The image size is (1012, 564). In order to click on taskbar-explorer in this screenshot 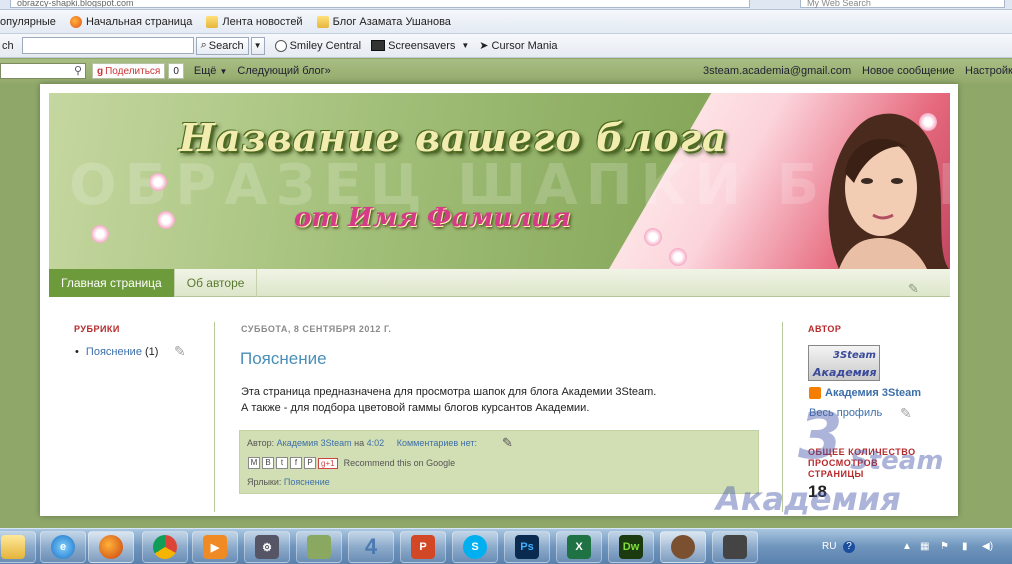, I will do `click(18, 547)`.